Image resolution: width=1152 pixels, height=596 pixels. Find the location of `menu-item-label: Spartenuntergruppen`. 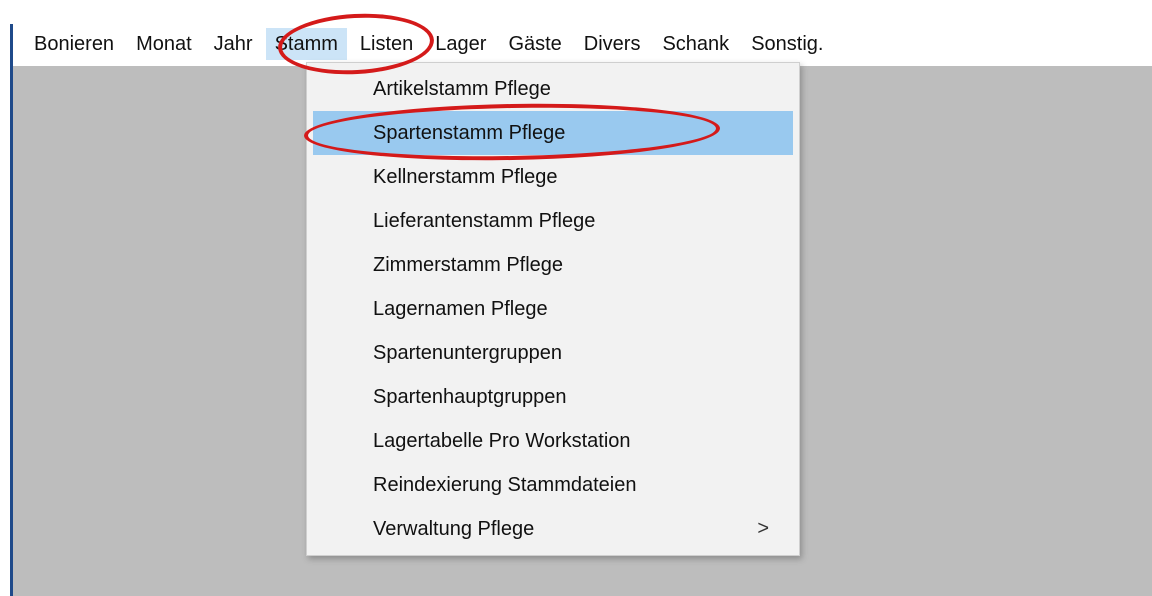

menu-item-label: Spartenuntergruppen is located at coordinates (468, 352).